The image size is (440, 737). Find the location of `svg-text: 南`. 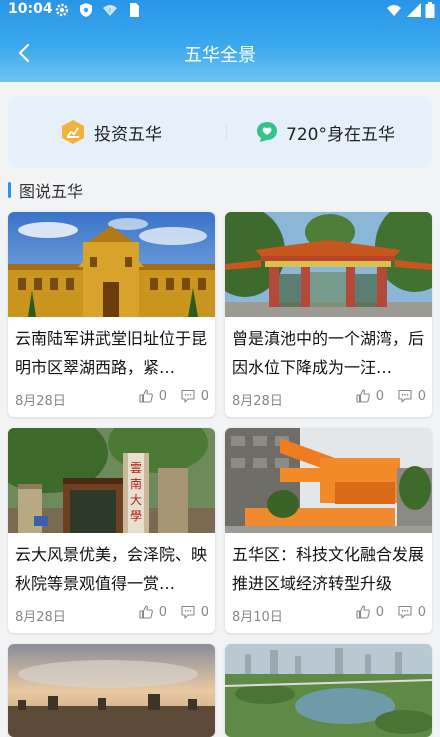

svg-text: 南 is located at coordinates (136, 483).